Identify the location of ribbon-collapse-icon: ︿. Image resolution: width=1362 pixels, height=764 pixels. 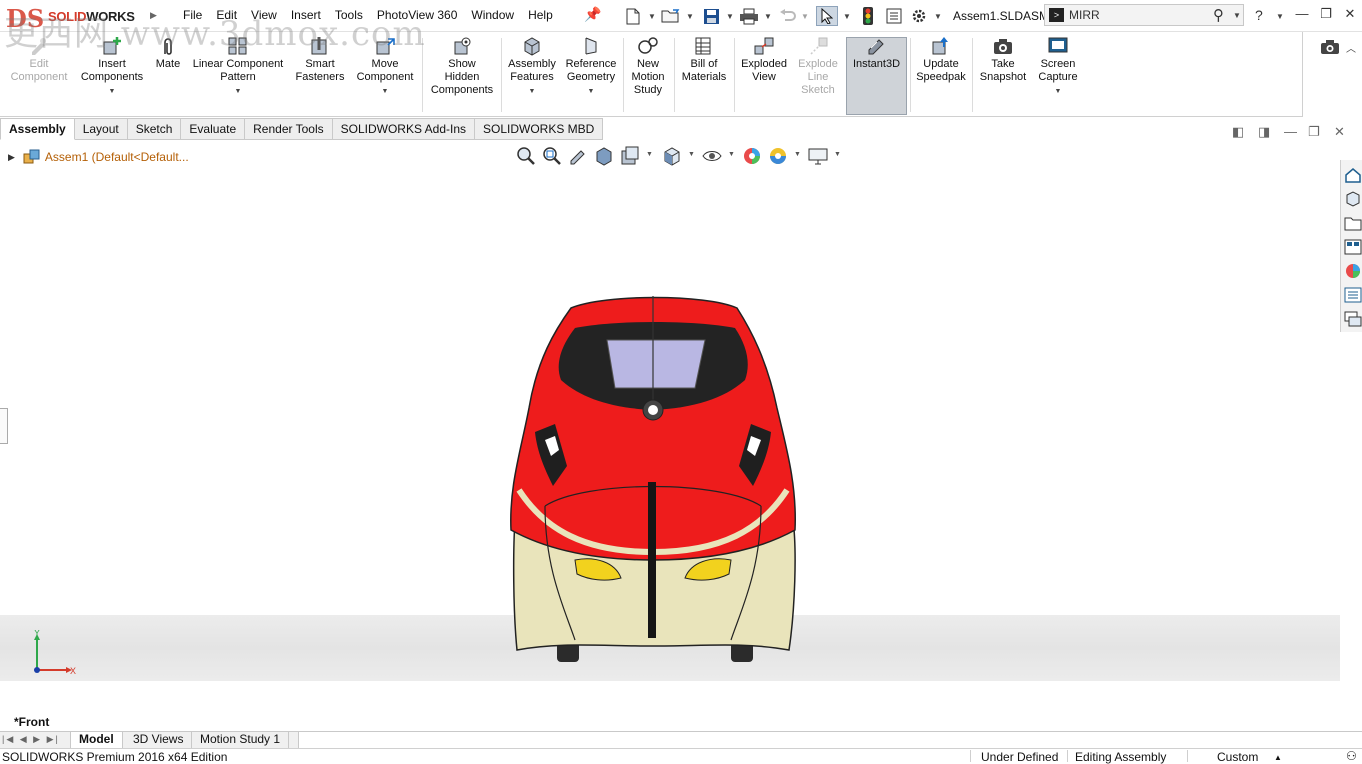
(1351, 47).